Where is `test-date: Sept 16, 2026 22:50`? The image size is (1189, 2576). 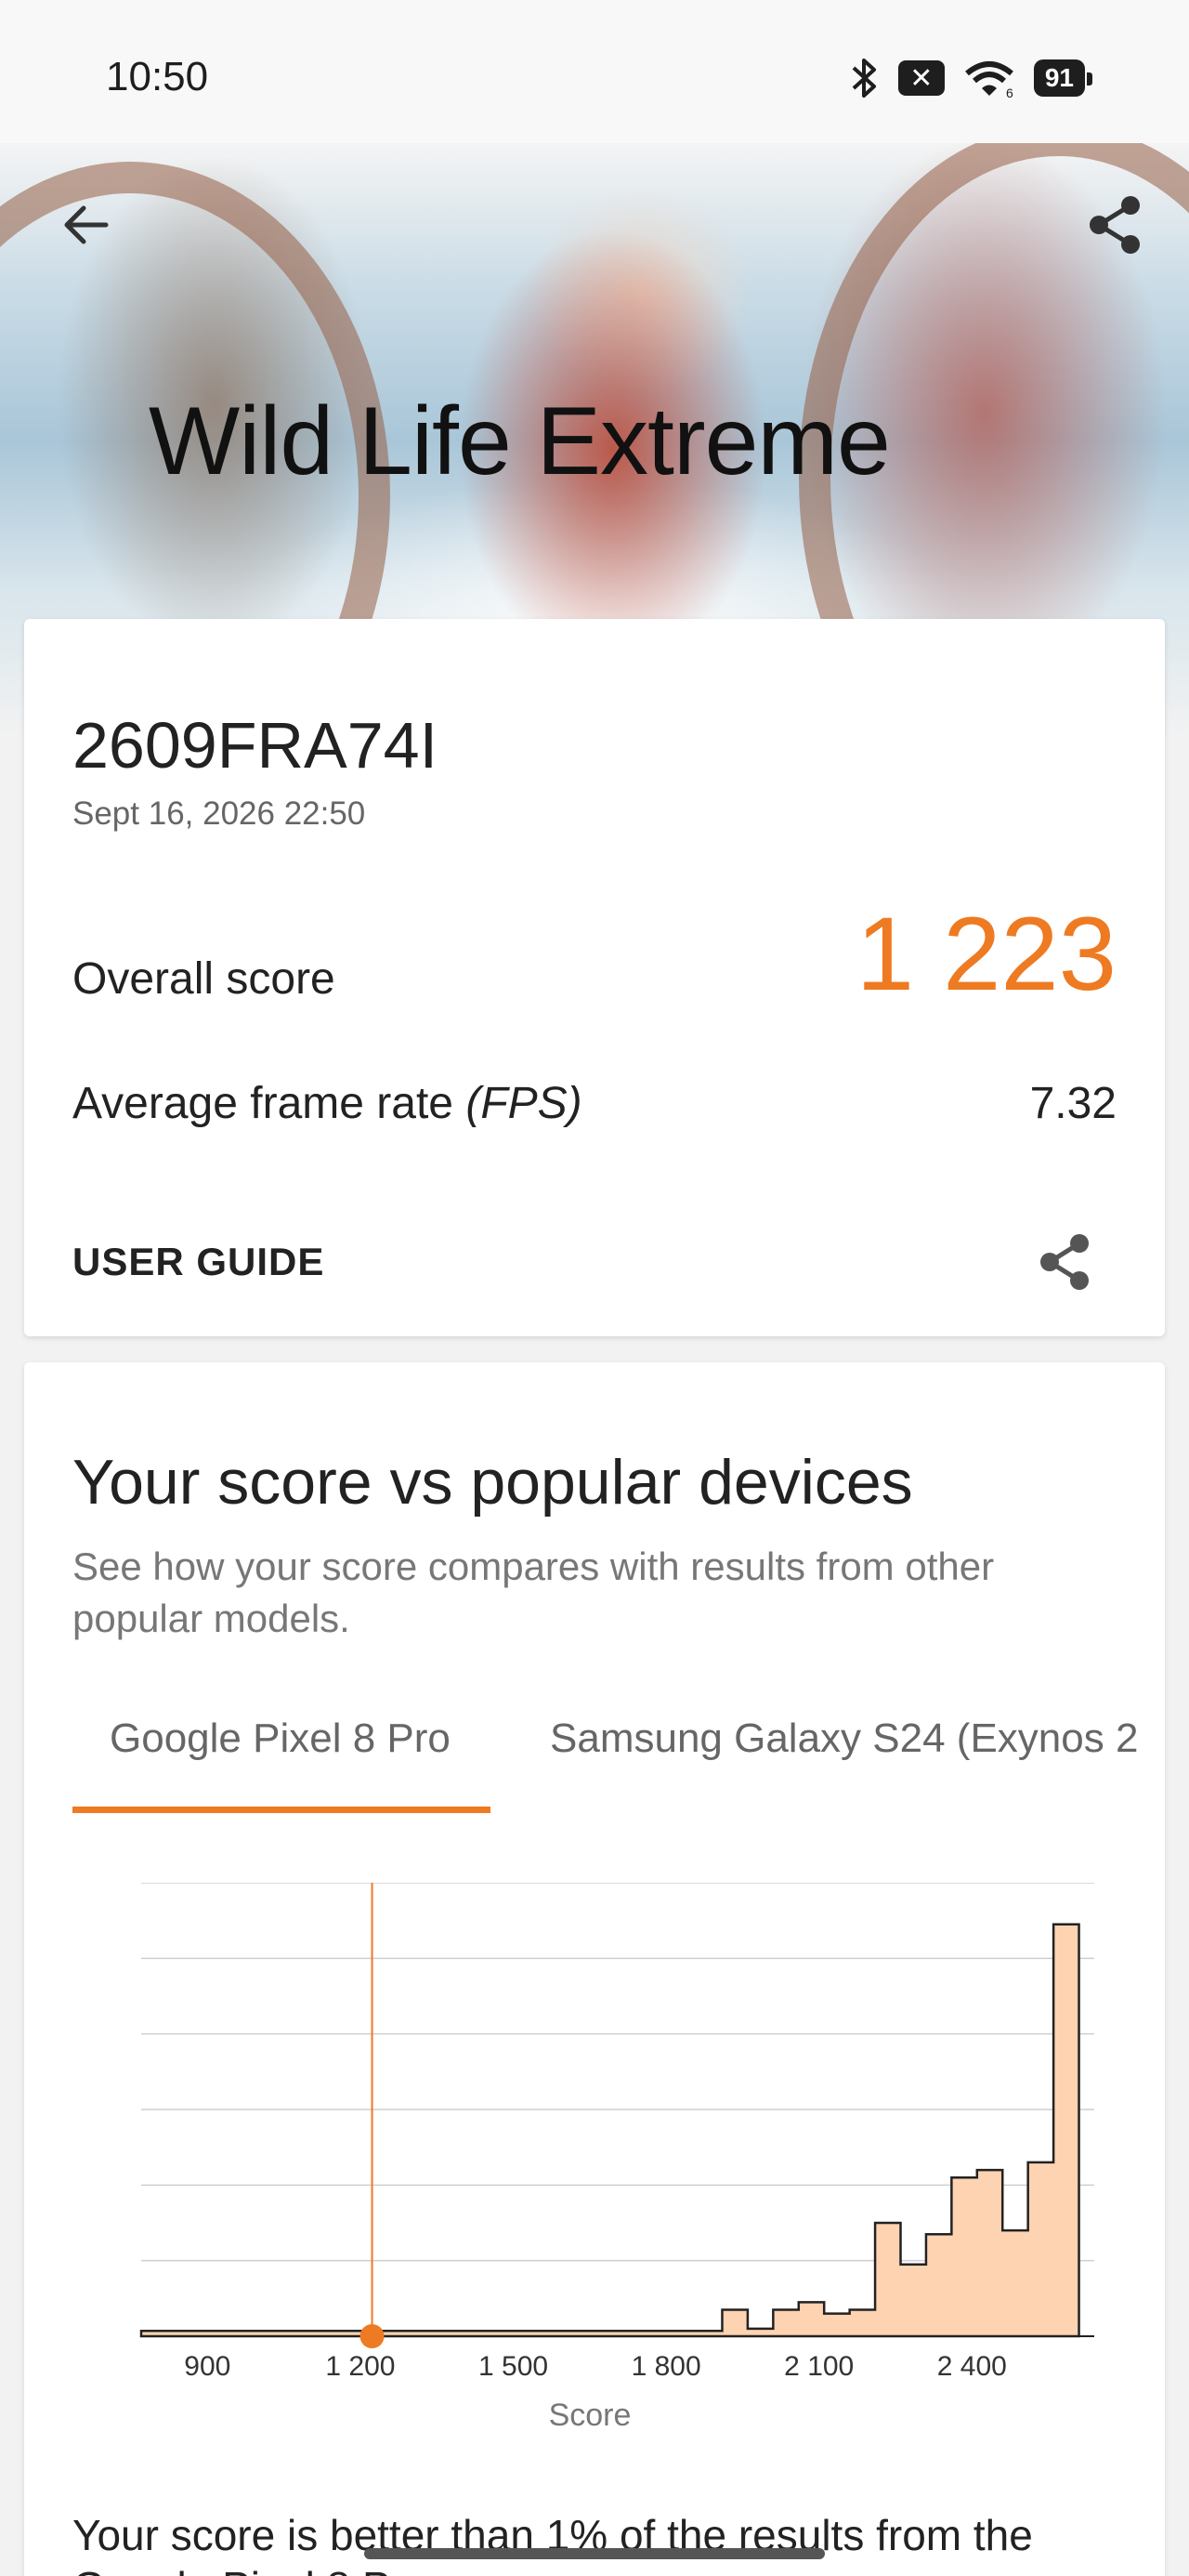
test-date: Sept 16, 2026 22:50 is located at coordinates (219, 813).